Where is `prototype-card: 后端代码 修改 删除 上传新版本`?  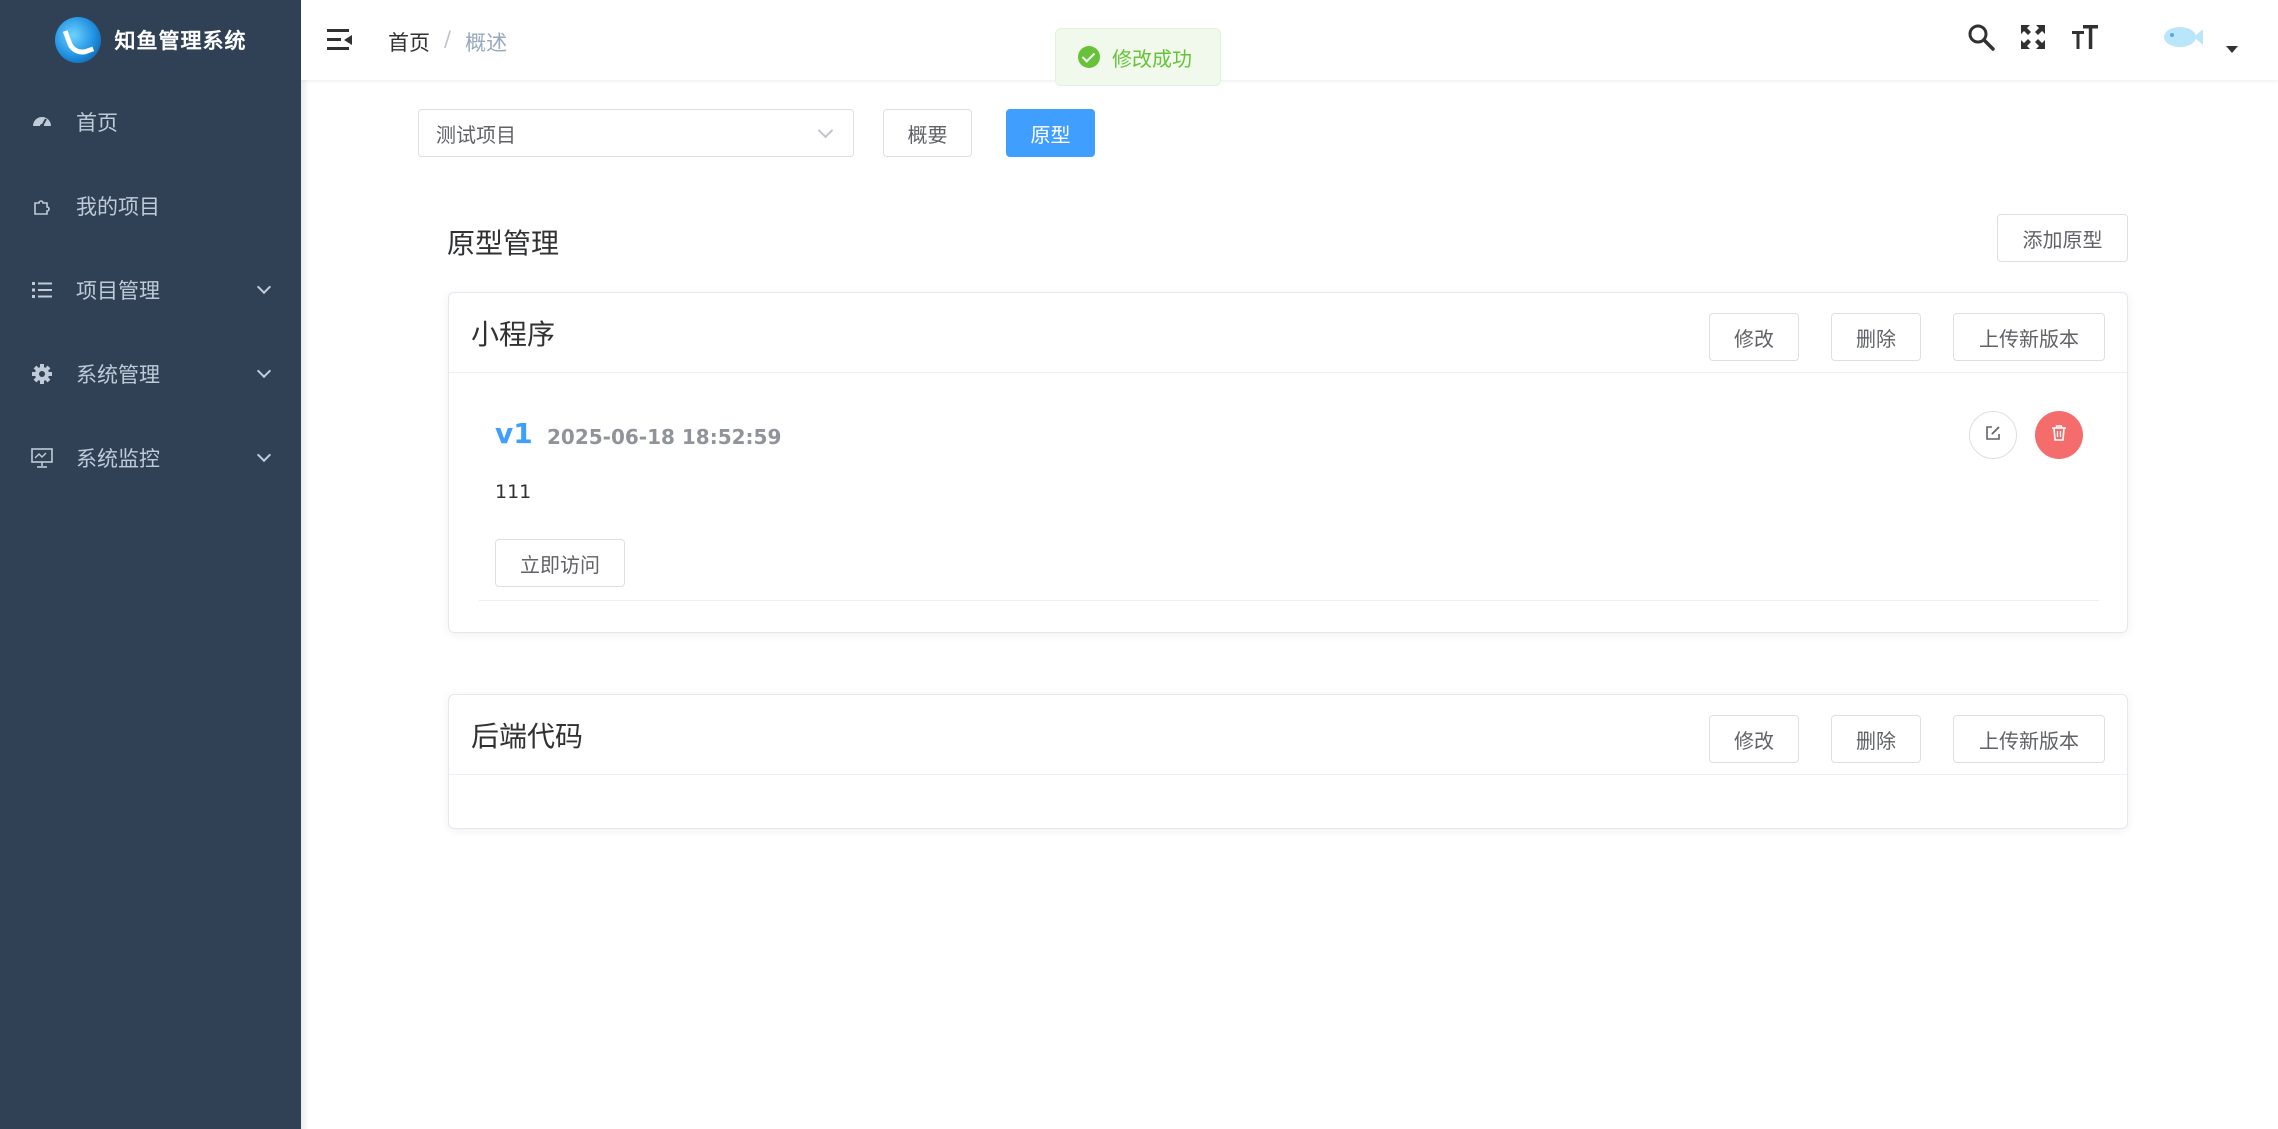
prototype-card: 后端代码 修改 删除 上传新版本 is located at coordinates (1288, 761).